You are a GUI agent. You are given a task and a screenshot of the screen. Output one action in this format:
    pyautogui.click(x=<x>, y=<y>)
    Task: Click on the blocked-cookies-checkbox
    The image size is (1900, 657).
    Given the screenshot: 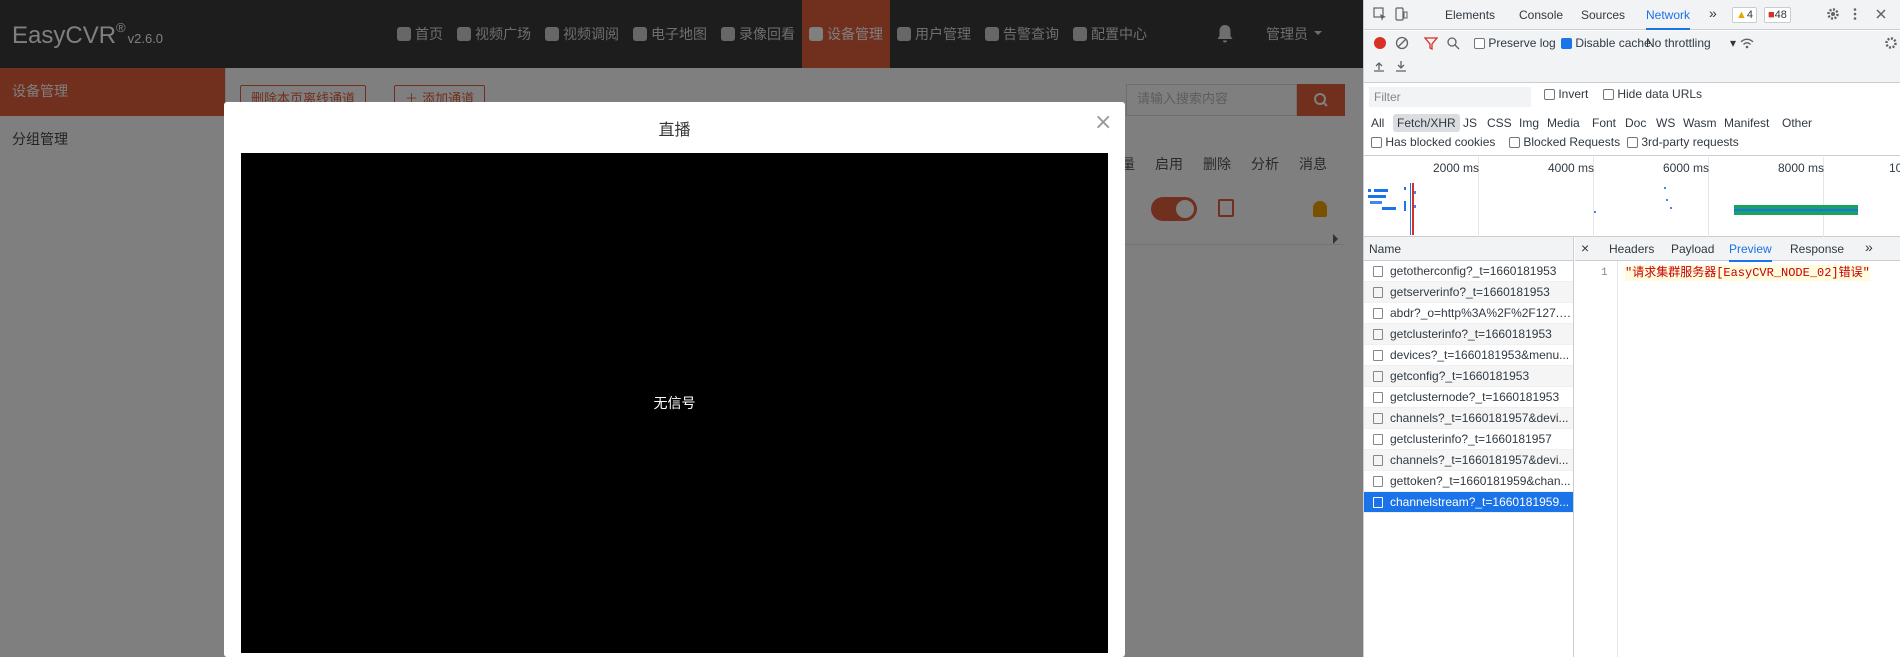 What is the action you would take?
    pyautogui.click(x=1376, y=143)
    